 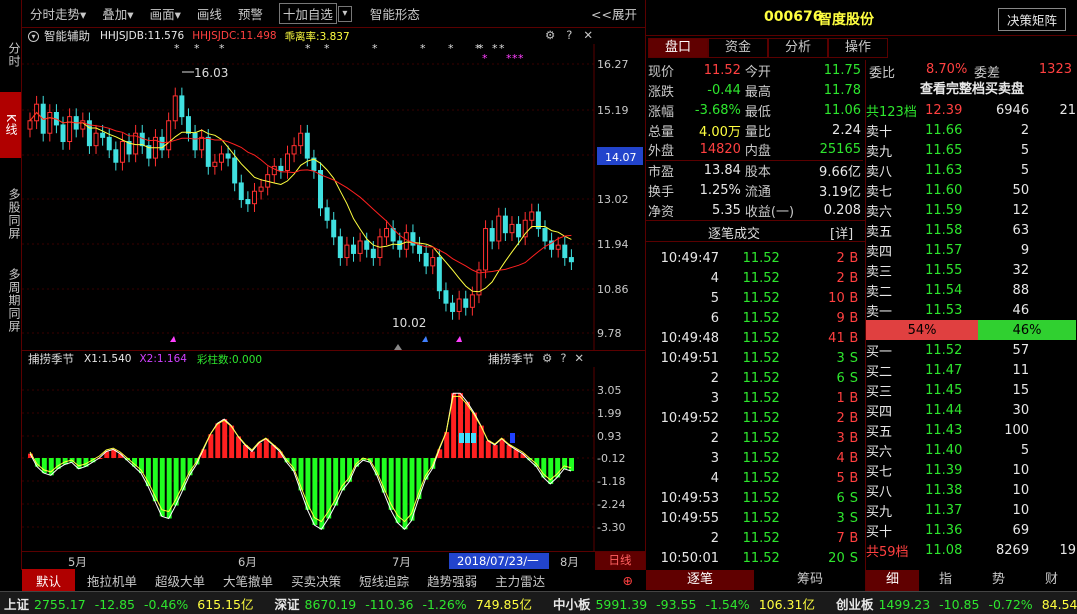 I want to click on tab-trend: 势, so click(x=998, y=580).